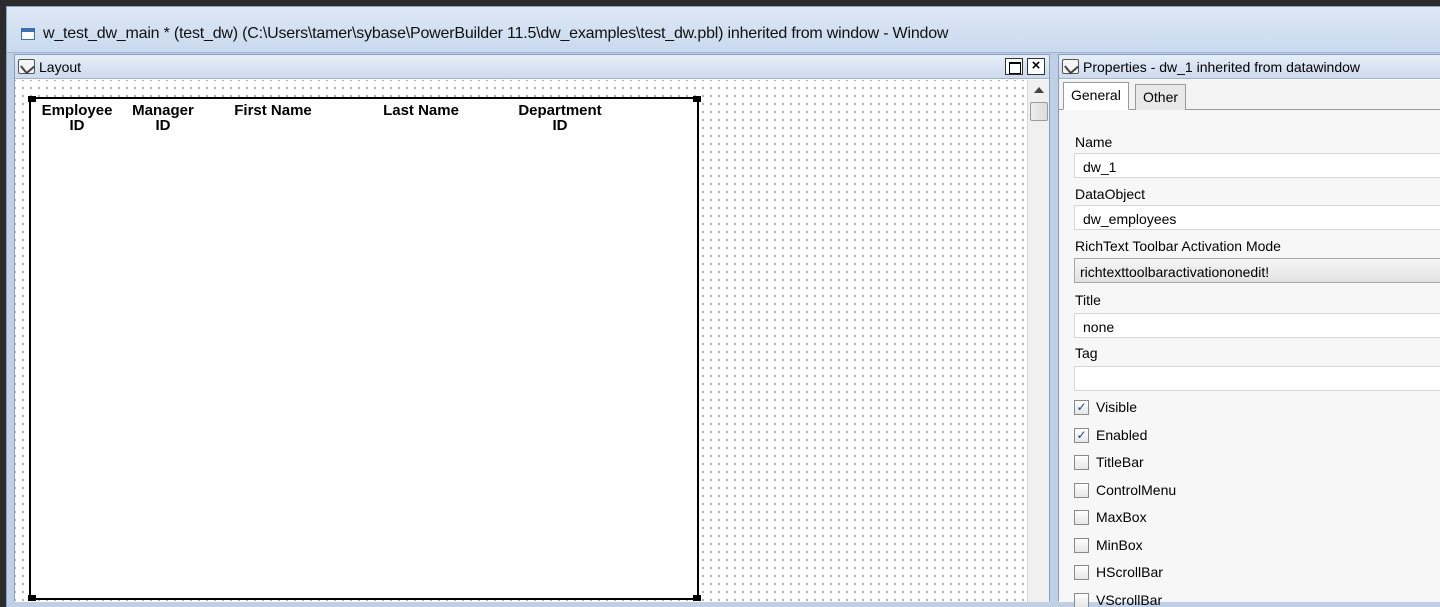 This screenshot has width=1440, height=607. I want to click on title-field: none, so click(1257, 325).